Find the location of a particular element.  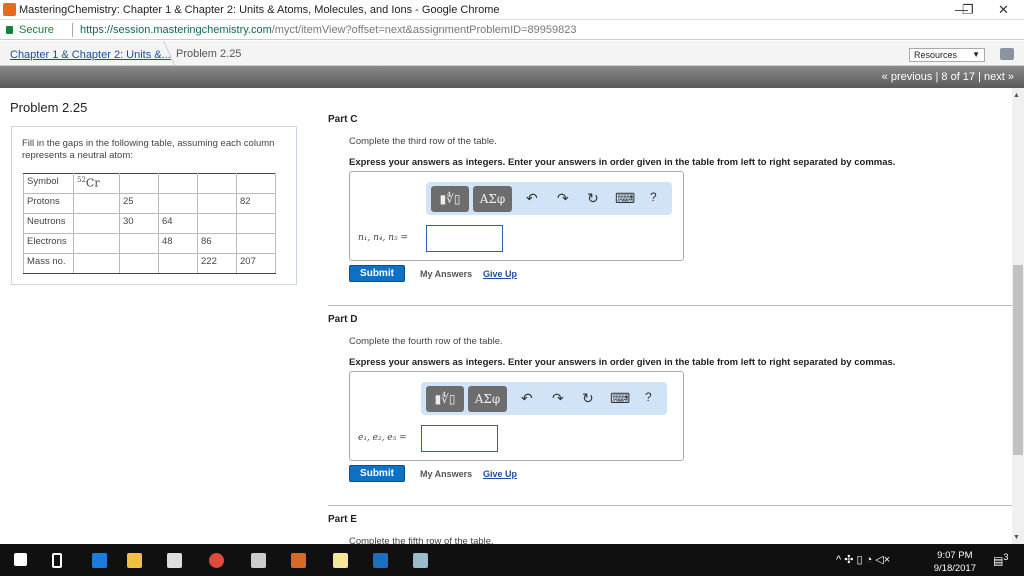

restore-button: ❐ is located at coordinates (968, 10).